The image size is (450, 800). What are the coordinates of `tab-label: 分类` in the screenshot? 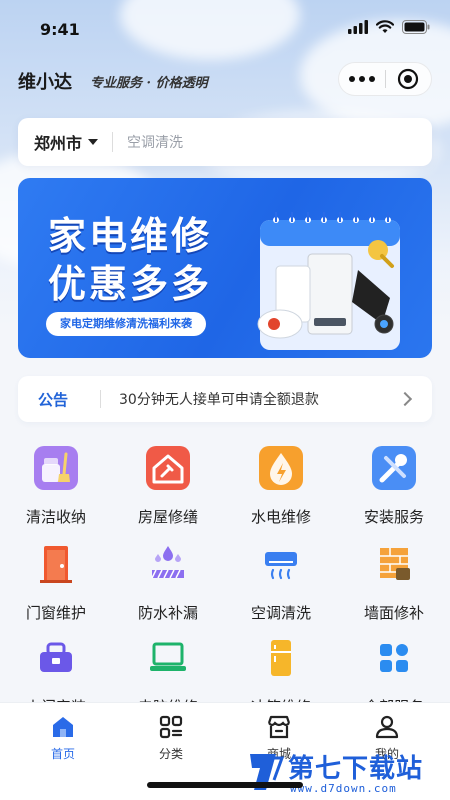 It's located at (170, 754).